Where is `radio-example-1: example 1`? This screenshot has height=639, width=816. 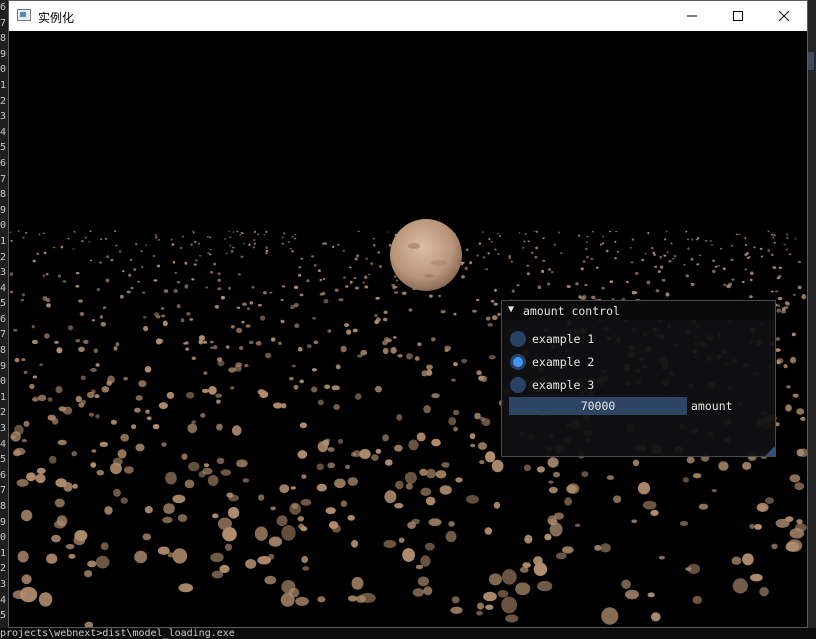
radio-example-1: example 1 is located at coordinates (552, 339).